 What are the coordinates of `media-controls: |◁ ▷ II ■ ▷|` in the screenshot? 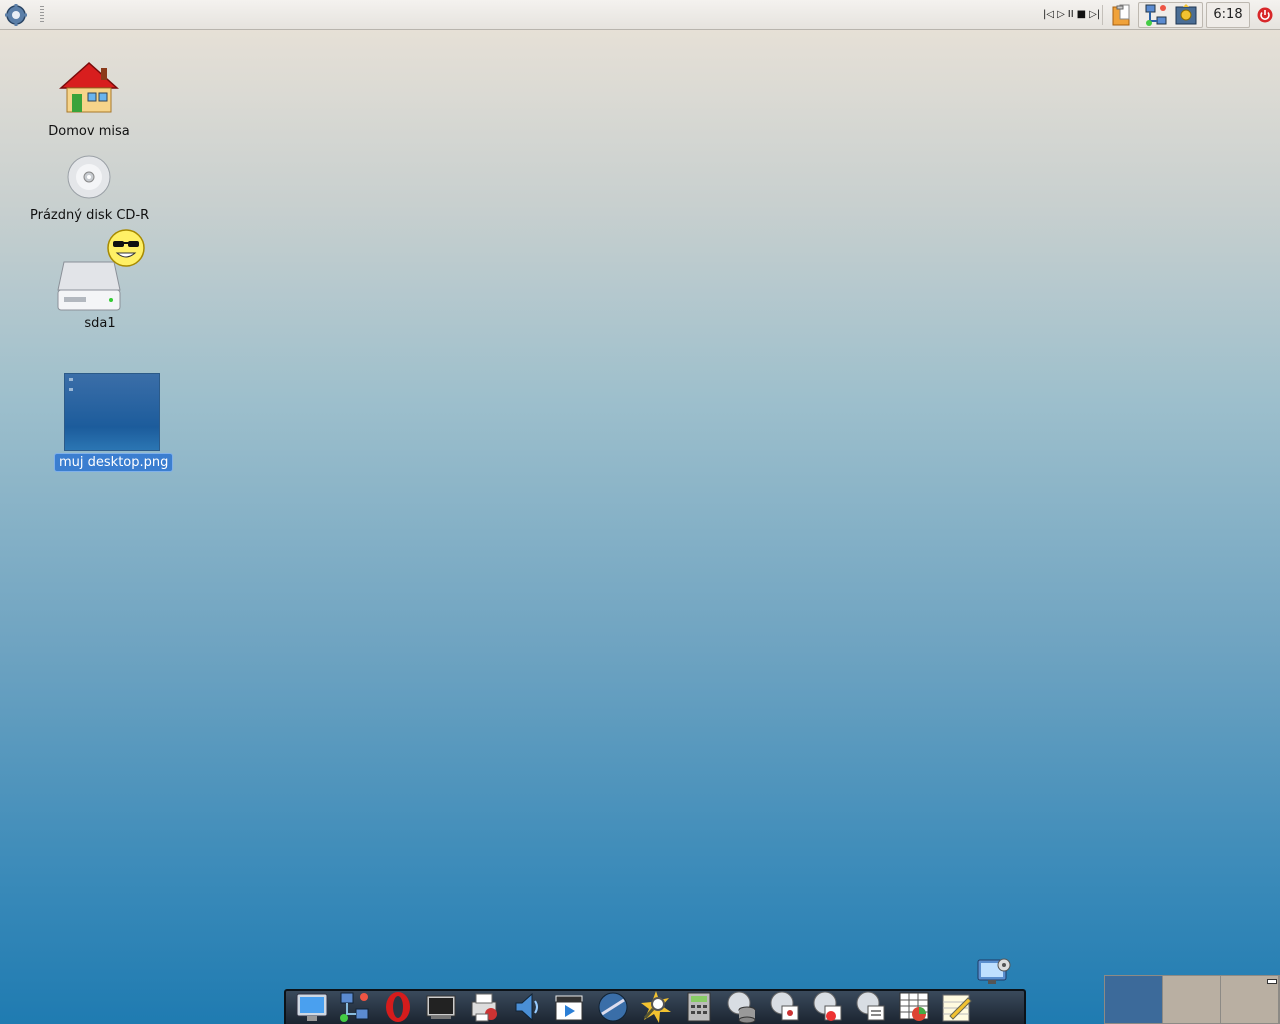 It's located at (1071, 14).